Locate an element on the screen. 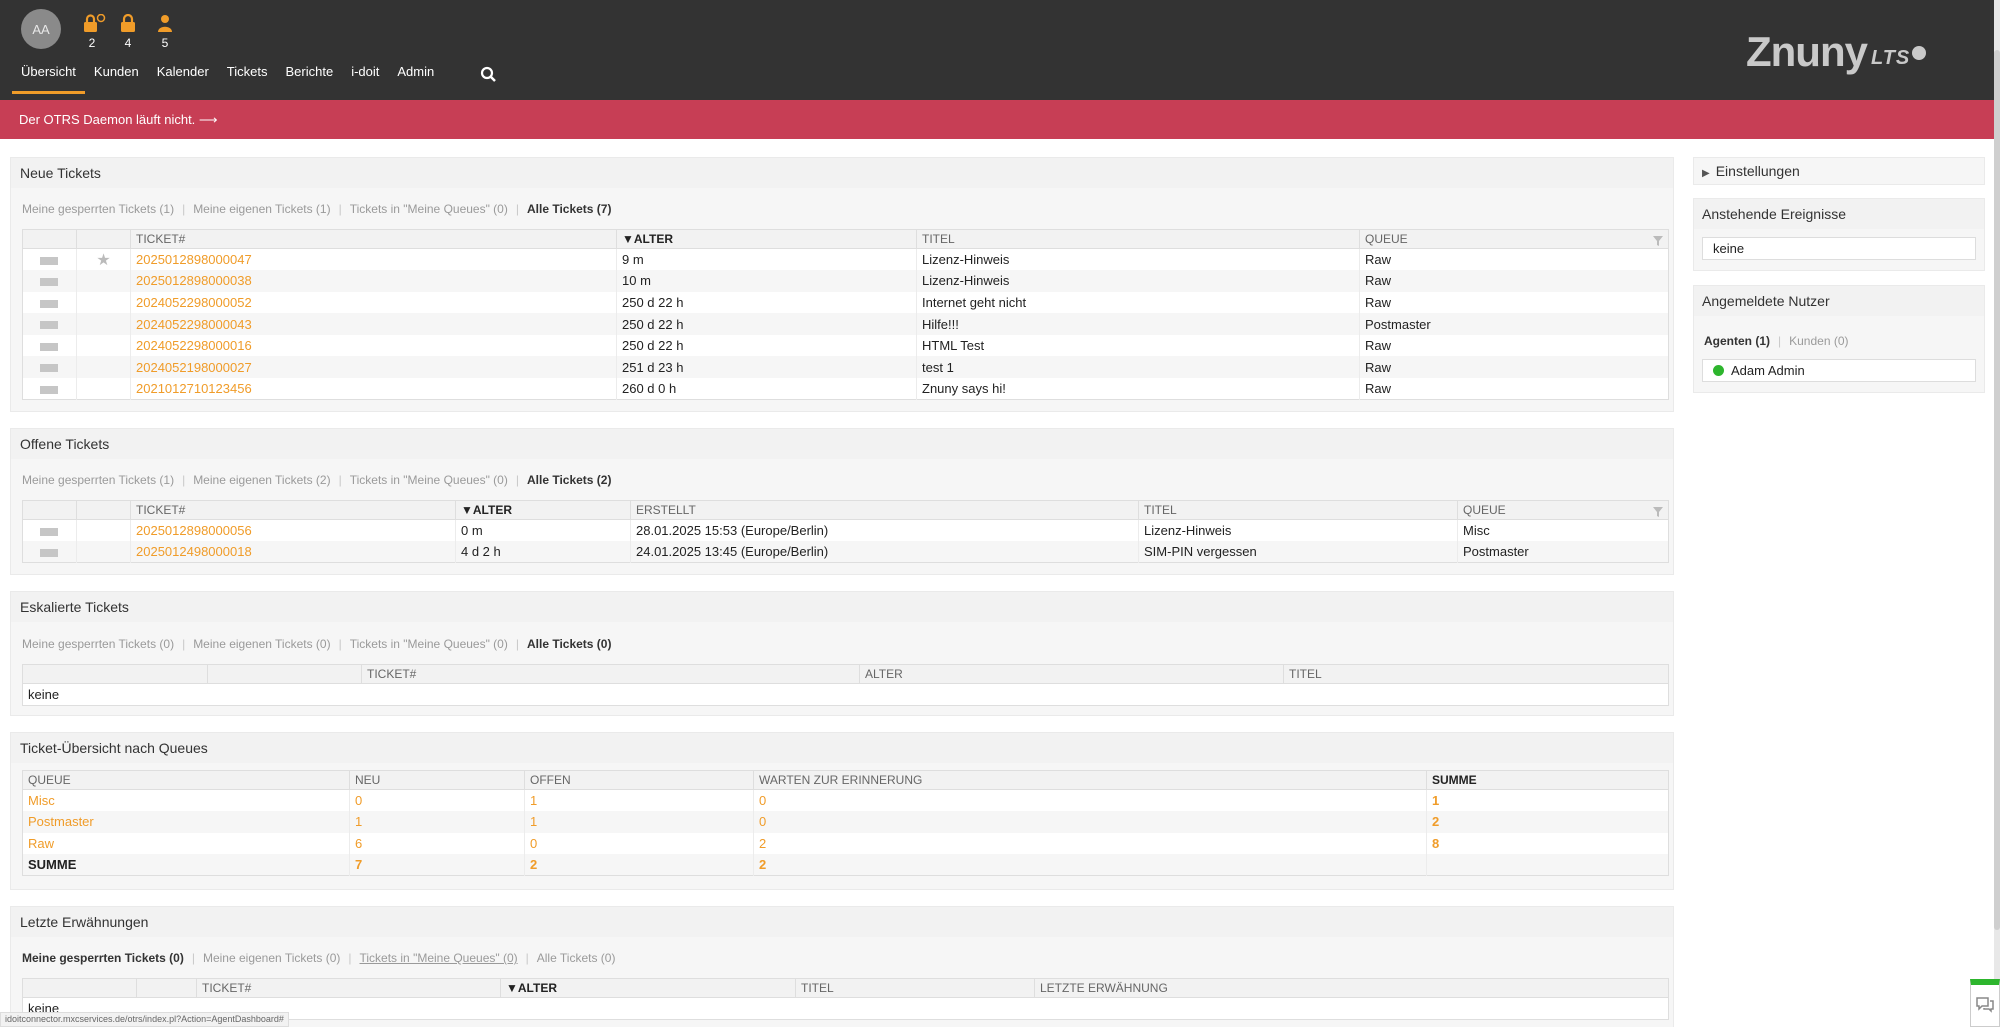  ticket-number-link: 2024052298000052 is located at coordinates (373, 302).